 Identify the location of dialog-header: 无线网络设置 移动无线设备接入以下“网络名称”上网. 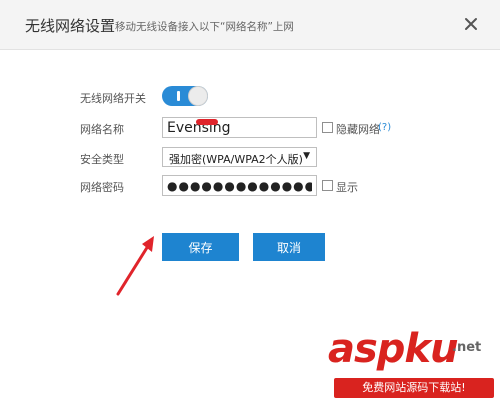
(250, 25).